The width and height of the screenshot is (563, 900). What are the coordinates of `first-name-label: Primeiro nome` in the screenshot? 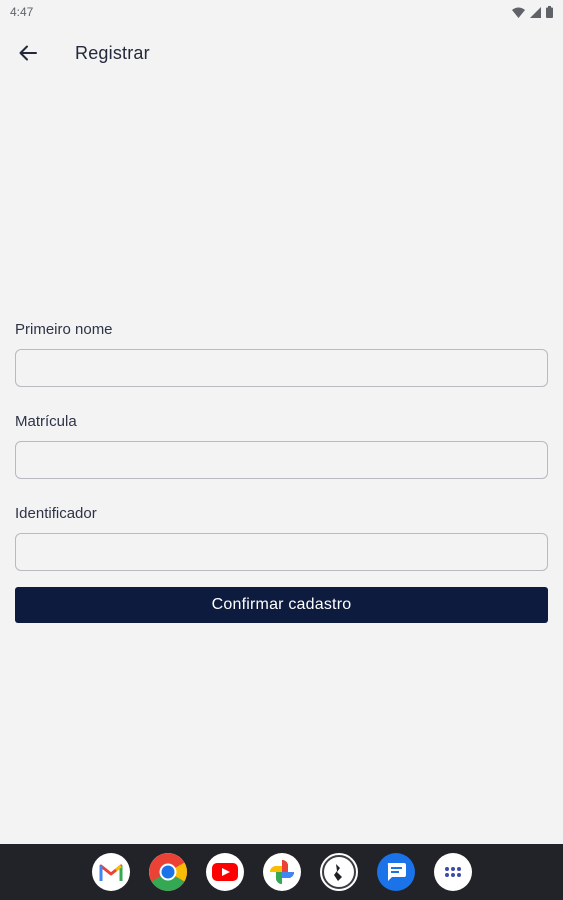 It's located at (64, 329).